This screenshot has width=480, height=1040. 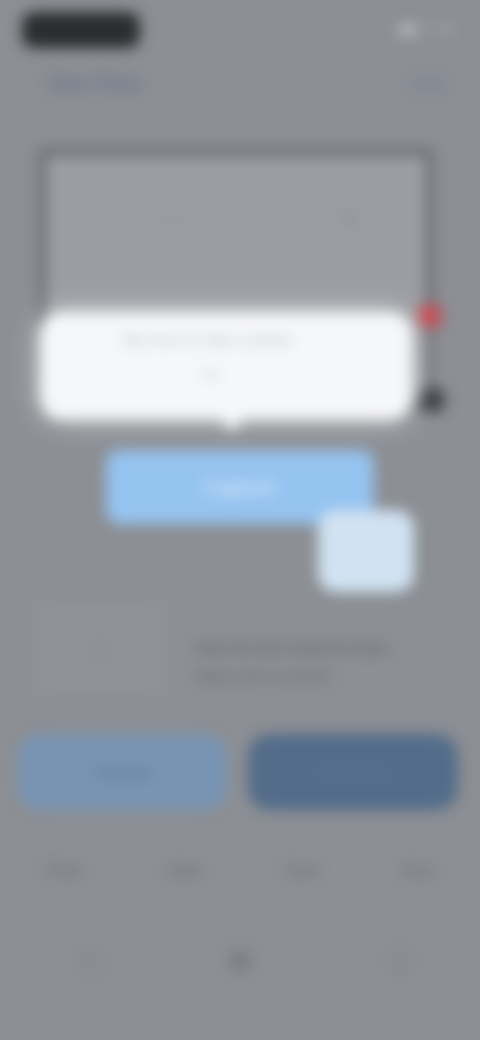 What do you see at coordinates (240, 960) in the screenshot?
I see `camera-icon: ◉` at bounding box center [240, 960].